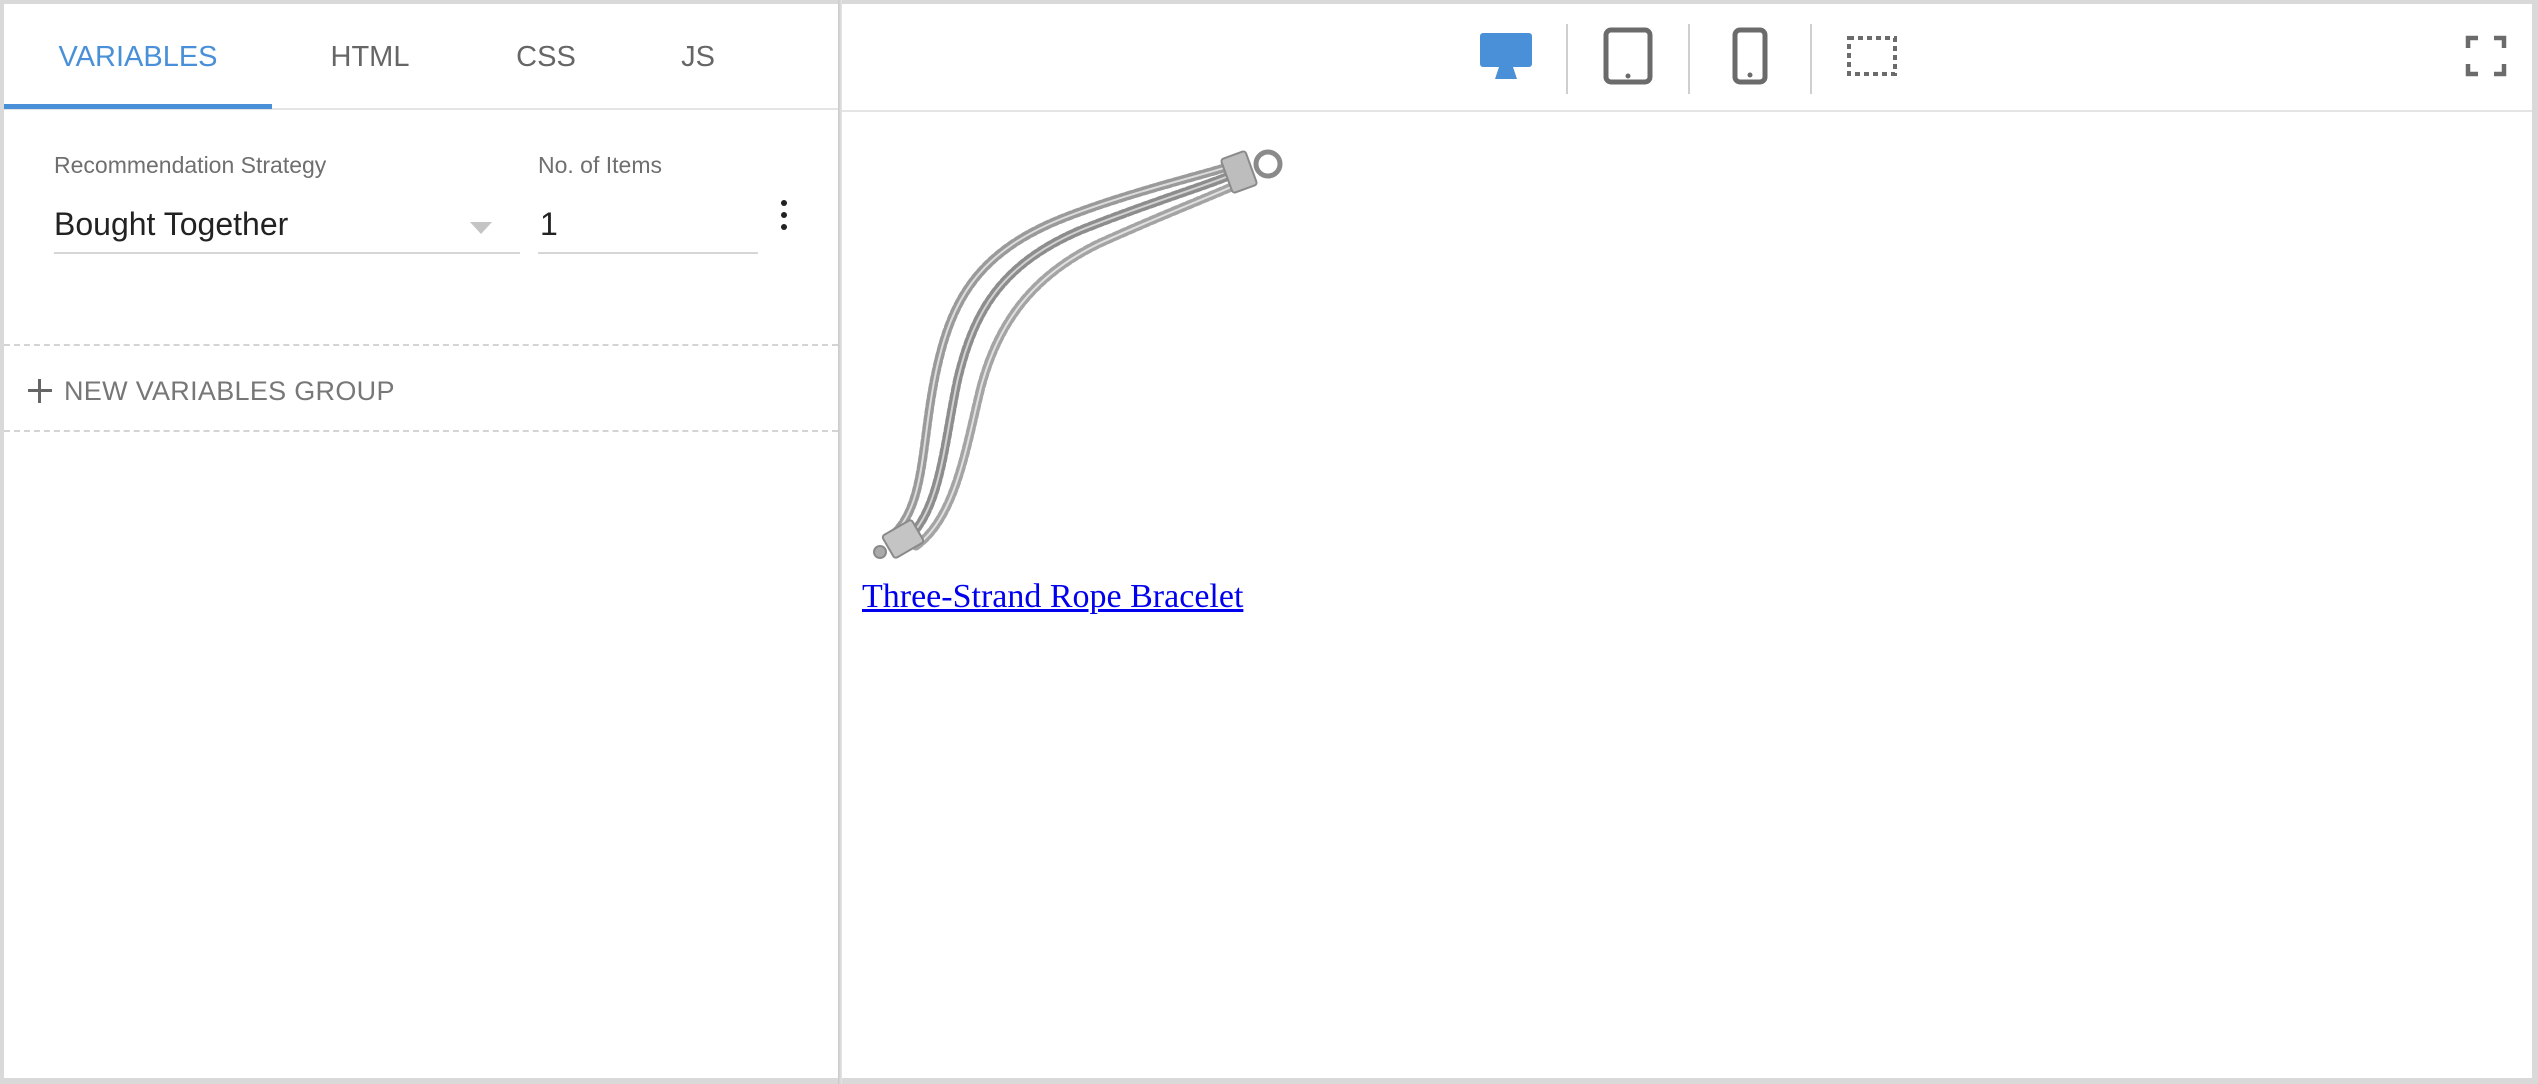 Image resolution: width=2538 pixels, height=1084 pixels. What do you see at coordinates (546, 57) in the screenshot?
I see `tab-css: CSS` at bounding box center [546, 57].